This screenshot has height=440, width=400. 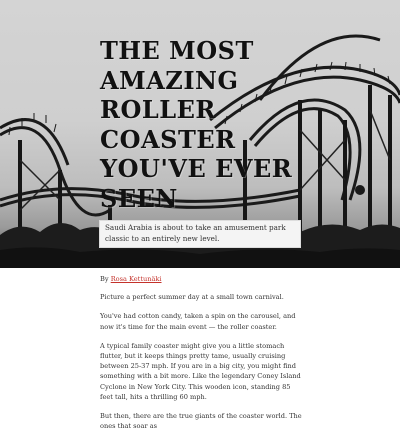 What do you see at coordinates (196, 168) in the screenshot?
I see `title-line: YOU'VE EVER` at bounding box center [196, 168].